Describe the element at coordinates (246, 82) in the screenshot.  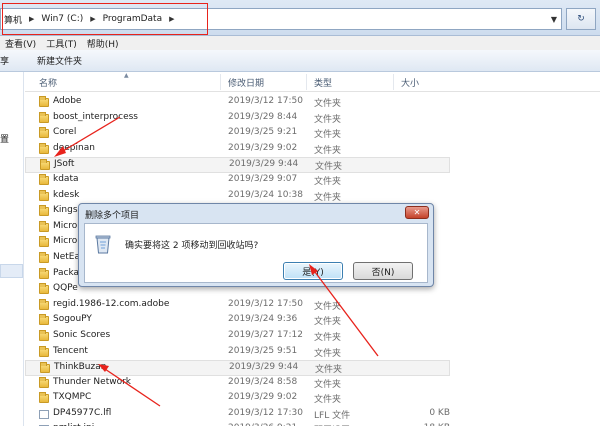
I see `column-date: 修改日期` at that location.